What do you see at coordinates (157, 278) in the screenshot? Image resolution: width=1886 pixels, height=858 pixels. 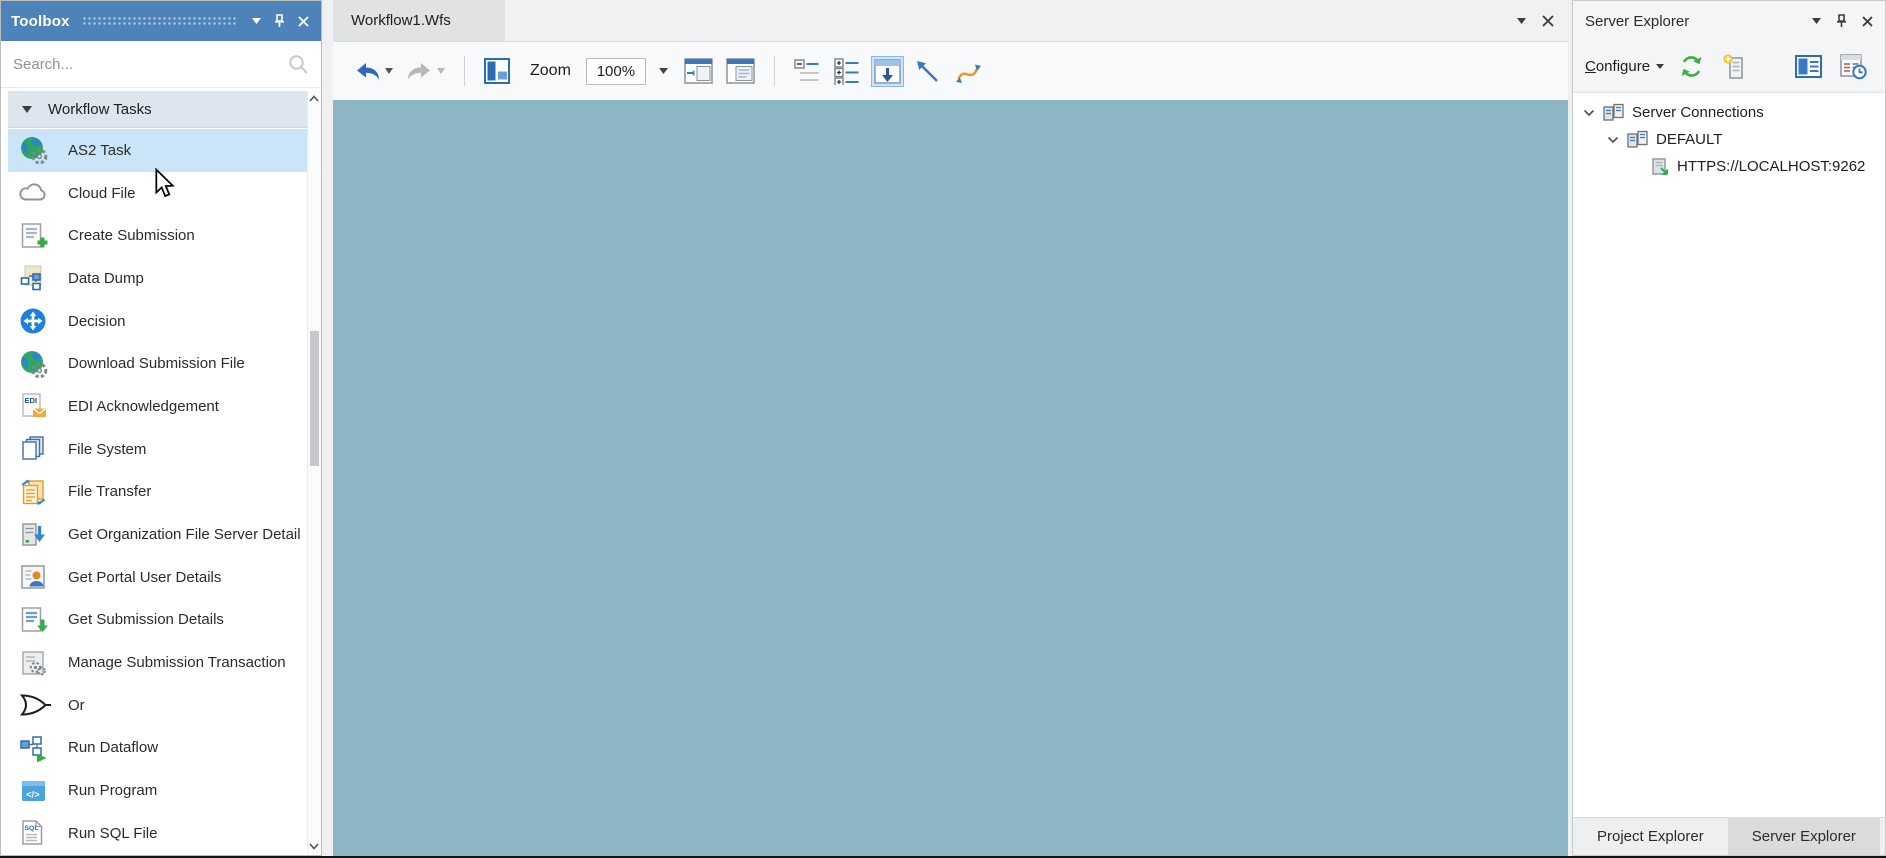 I see `task-row-data-dump: Data Dump` at bounding box center [157, 278].